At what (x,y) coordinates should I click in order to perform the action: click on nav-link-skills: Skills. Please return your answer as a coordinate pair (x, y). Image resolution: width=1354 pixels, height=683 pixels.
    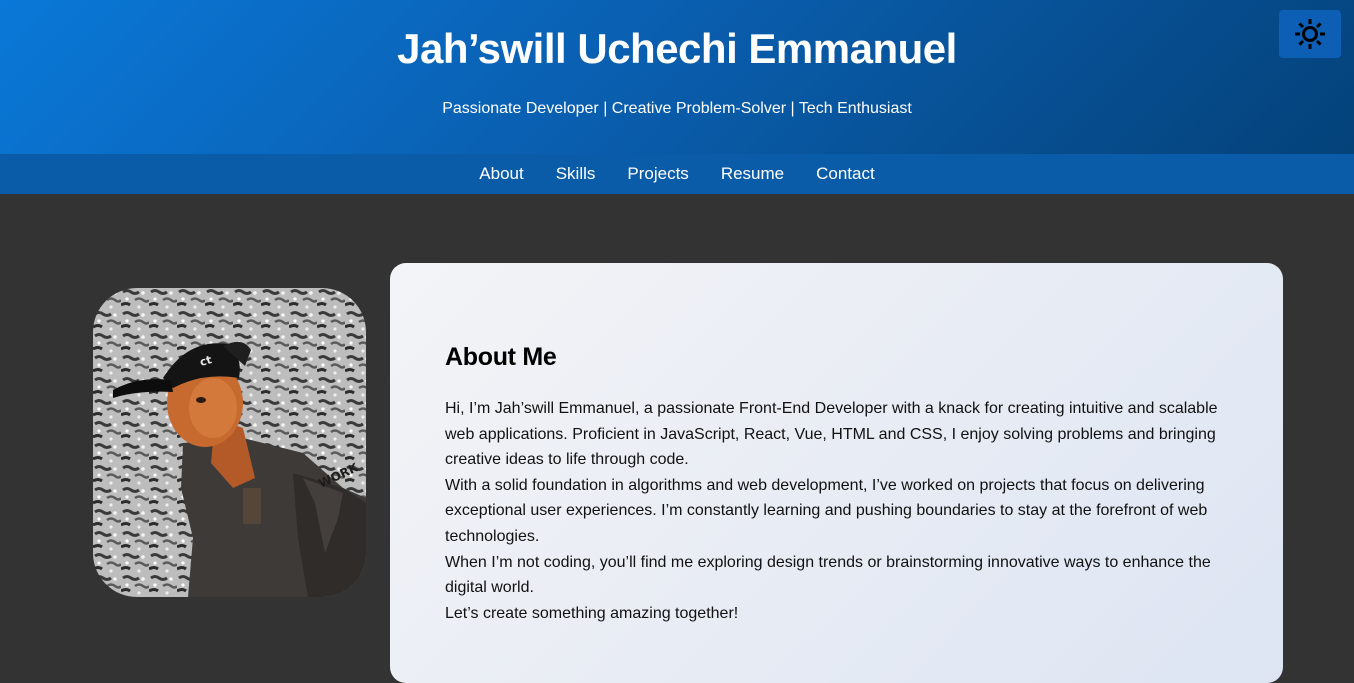
    Looking at the image, I should click on (576, 174).